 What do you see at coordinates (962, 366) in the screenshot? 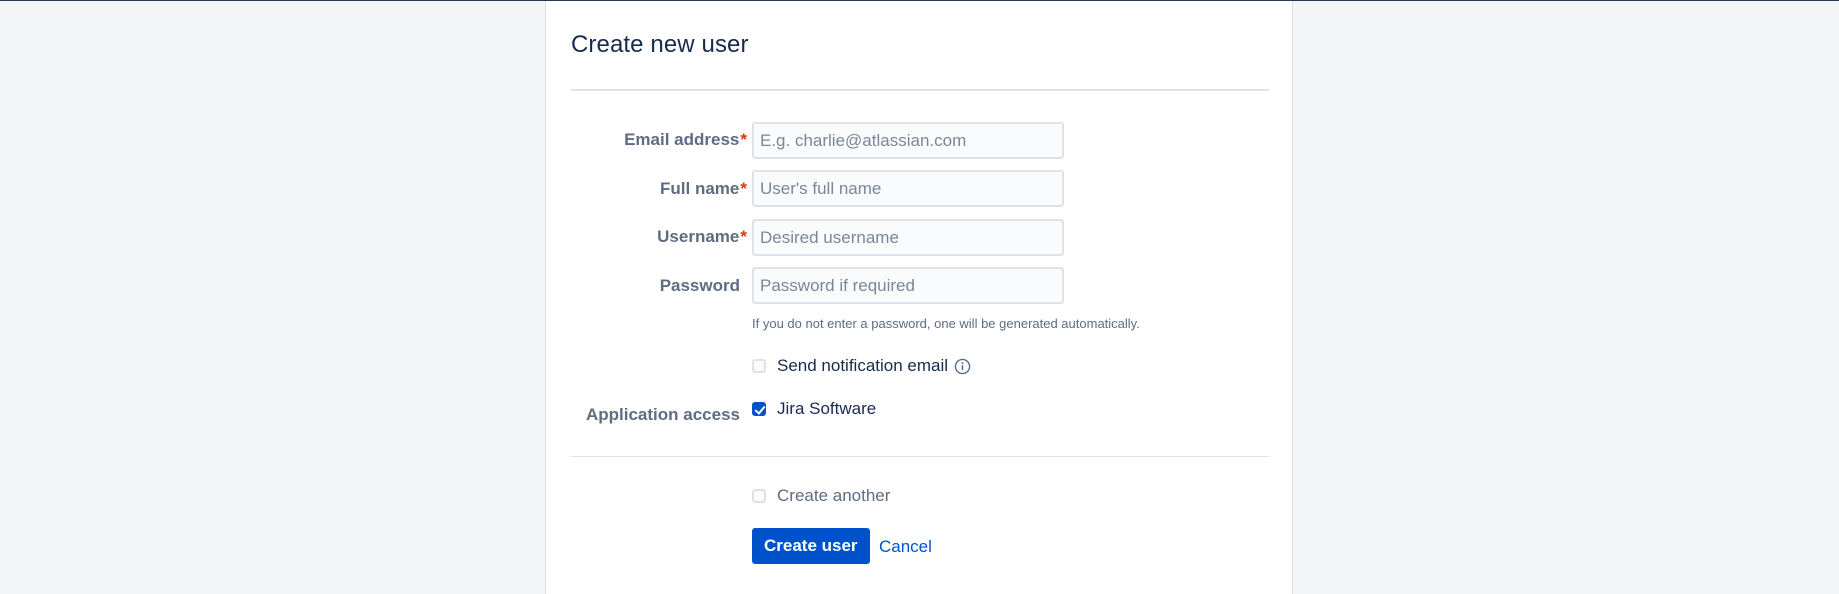
I see `info-icon` at bounding box center [962, 366].